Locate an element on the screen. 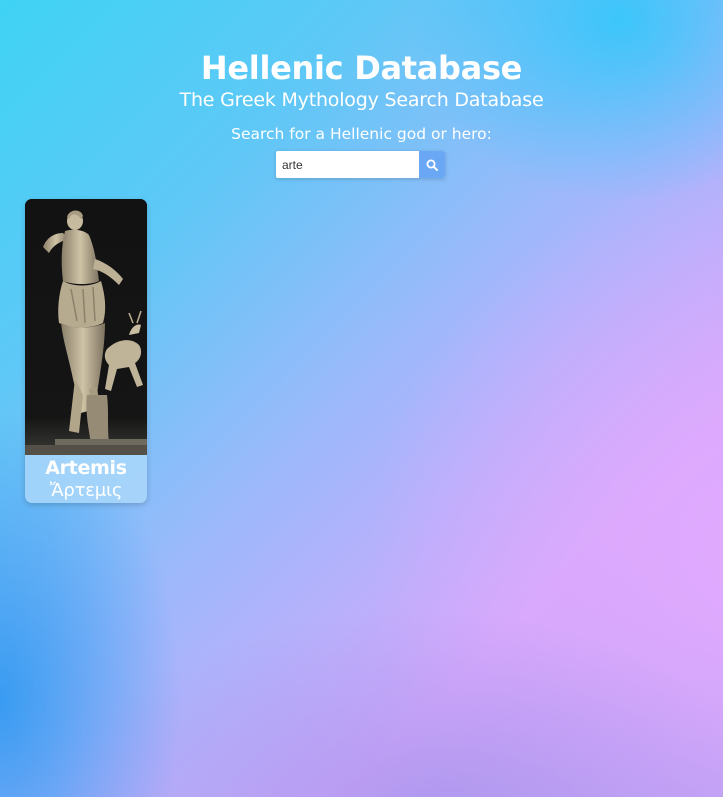 The width and height of the screenshot is (723, 797). page-subtitle: The Greek Mythology Search Database is located at coordinates (361, 100).